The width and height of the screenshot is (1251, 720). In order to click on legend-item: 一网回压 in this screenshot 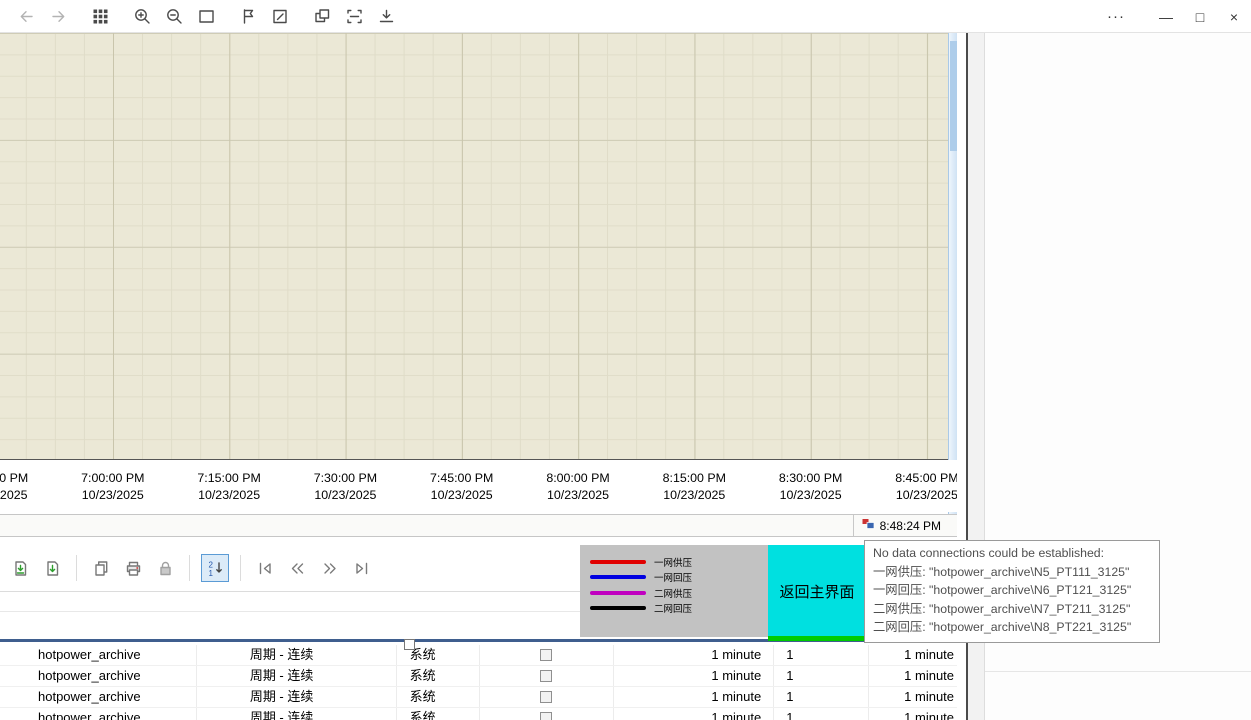, I will do `click(674, 578)`.